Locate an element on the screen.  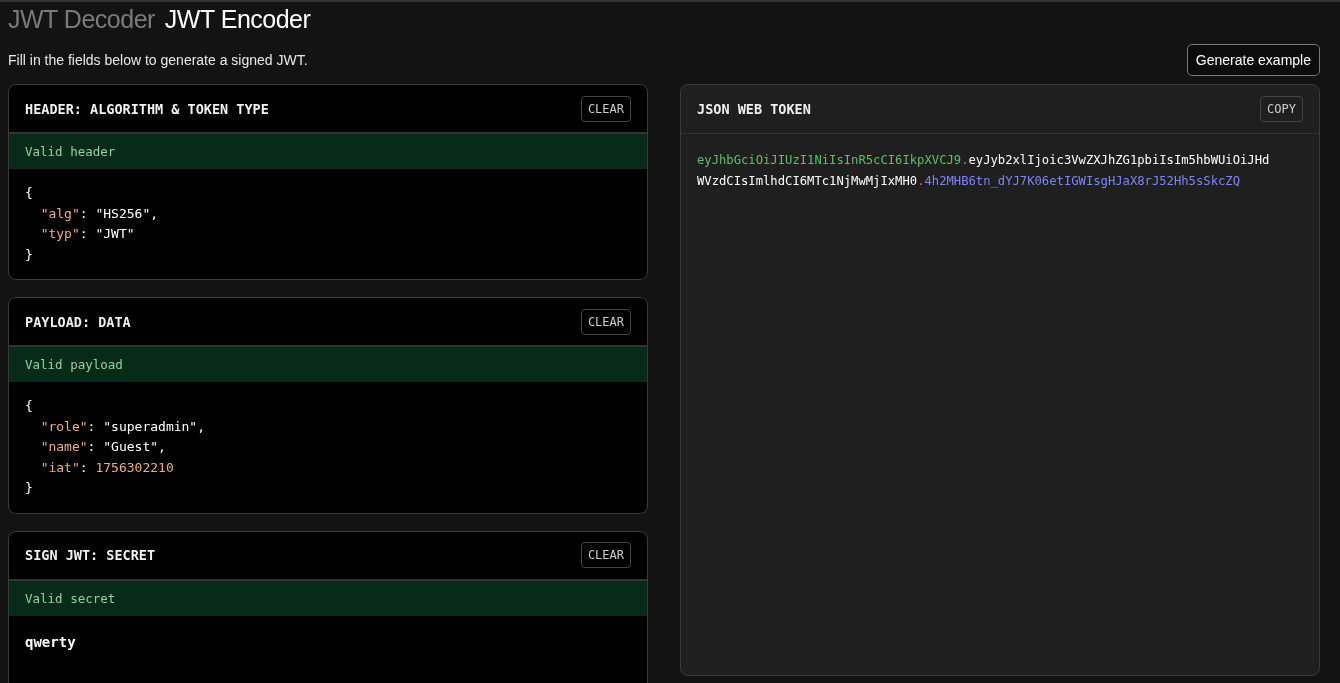
panel-title: HEADER: ALGORITHM & TOKEN TYPE is located at coordinates (147, 108).